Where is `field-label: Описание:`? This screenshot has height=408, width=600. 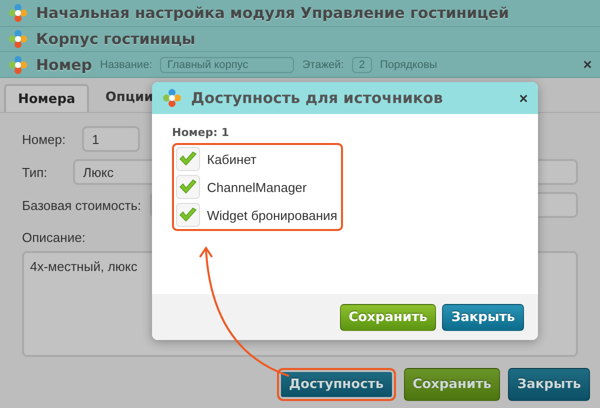 field-label: Описание: is located at coordinates (54, 237).